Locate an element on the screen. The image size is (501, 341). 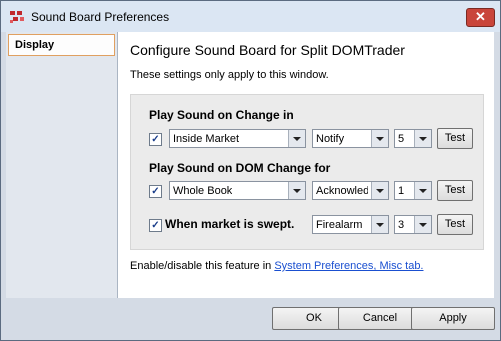
change-repeat-value: 5 is located at coordinates (401, 139).